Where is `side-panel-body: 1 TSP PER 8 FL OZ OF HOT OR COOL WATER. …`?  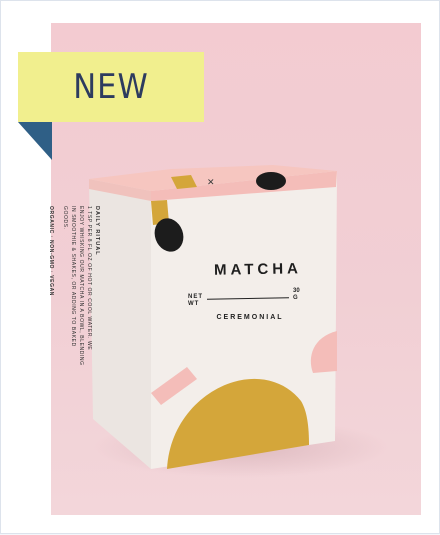 side-panel-body: 1 TSP PER 8 FL OZ OF HOT OR COOL WATER. … is located at coordinates (77, 286).